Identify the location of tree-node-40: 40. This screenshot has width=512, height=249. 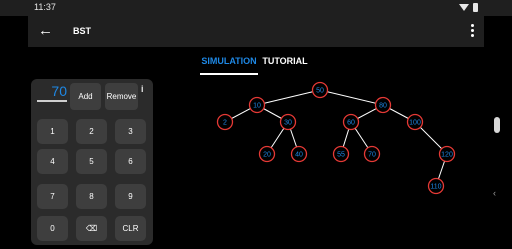
(299, 154).